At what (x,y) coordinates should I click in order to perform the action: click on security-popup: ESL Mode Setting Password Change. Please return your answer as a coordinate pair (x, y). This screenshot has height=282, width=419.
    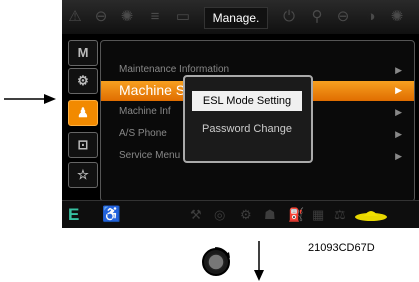
    Looking at the image, I should click on (248, 119).